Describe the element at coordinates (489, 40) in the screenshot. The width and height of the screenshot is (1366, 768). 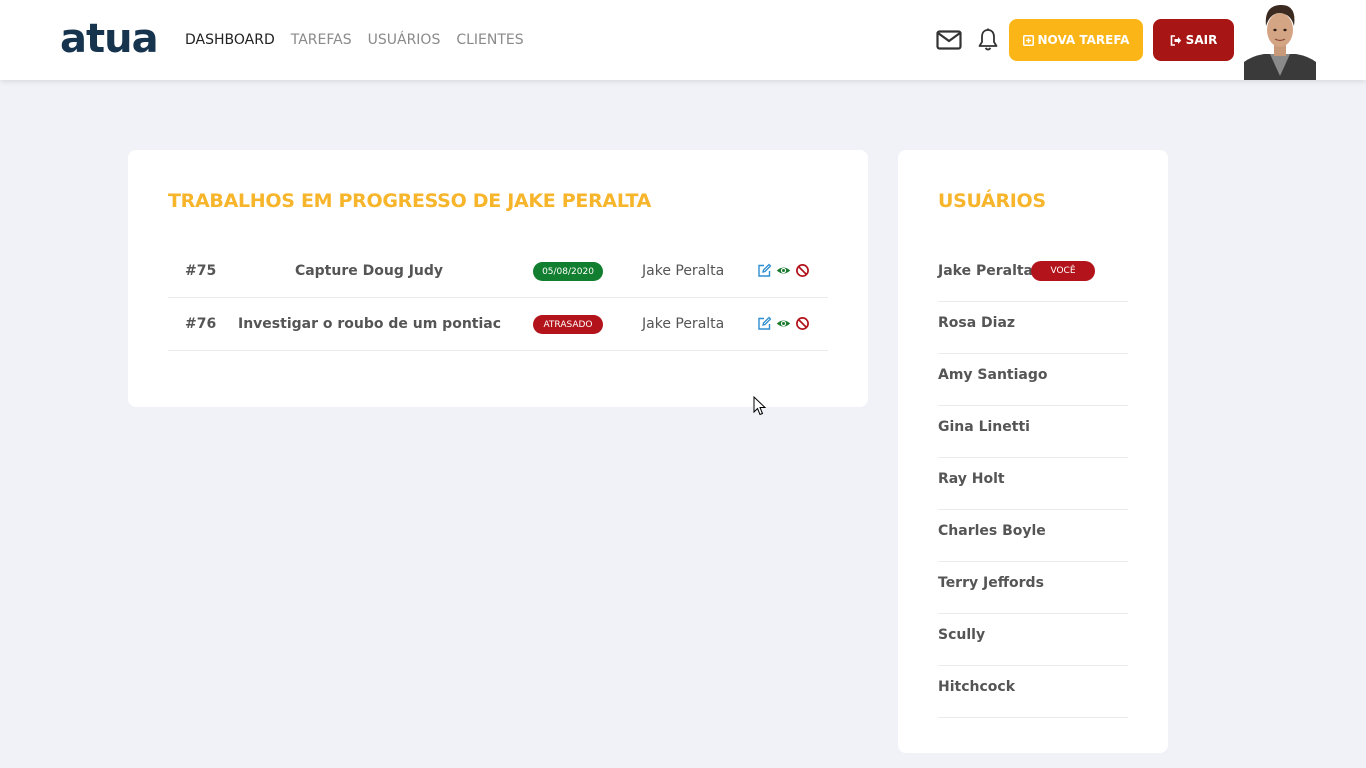
I see `nav-clientes: CLIENTES` at that location.